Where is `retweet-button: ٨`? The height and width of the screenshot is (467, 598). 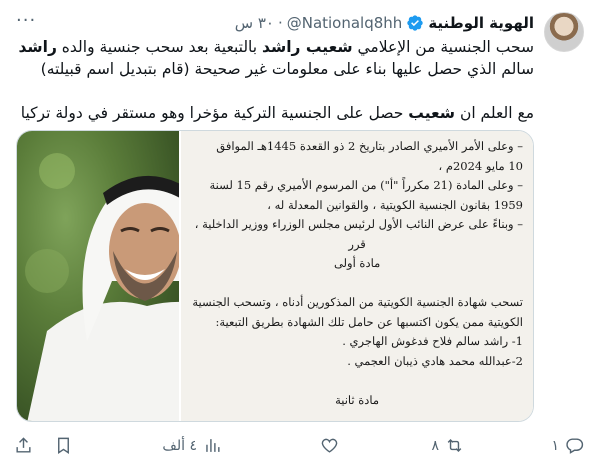
retweet-button: ٨ is located at coordinates (447, 445).